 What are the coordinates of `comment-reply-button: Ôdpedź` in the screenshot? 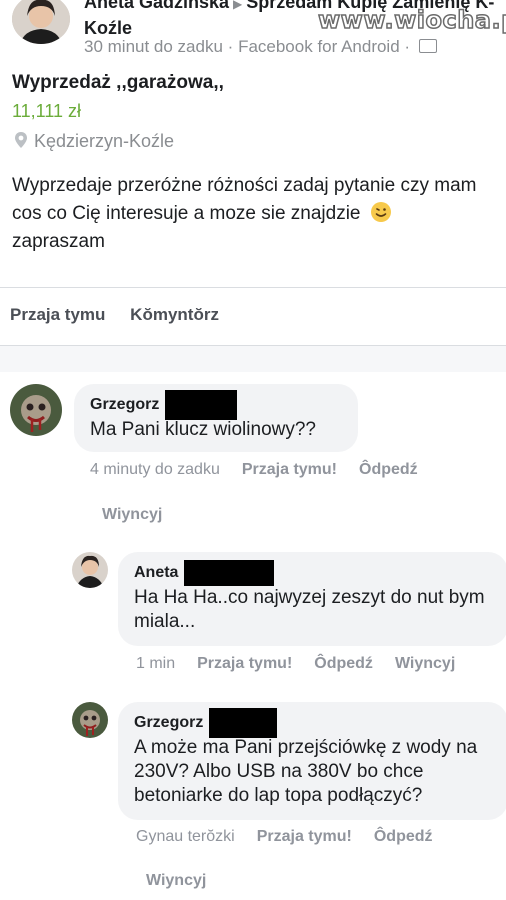 It's located at (388, 469).